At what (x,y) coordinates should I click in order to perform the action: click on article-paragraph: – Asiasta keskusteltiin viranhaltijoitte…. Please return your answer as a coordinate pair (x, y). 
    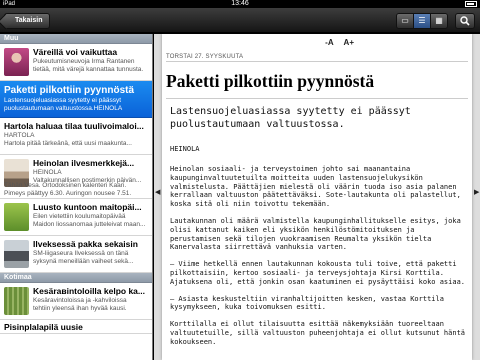
    Looking at the image, I should click on (307, 303).